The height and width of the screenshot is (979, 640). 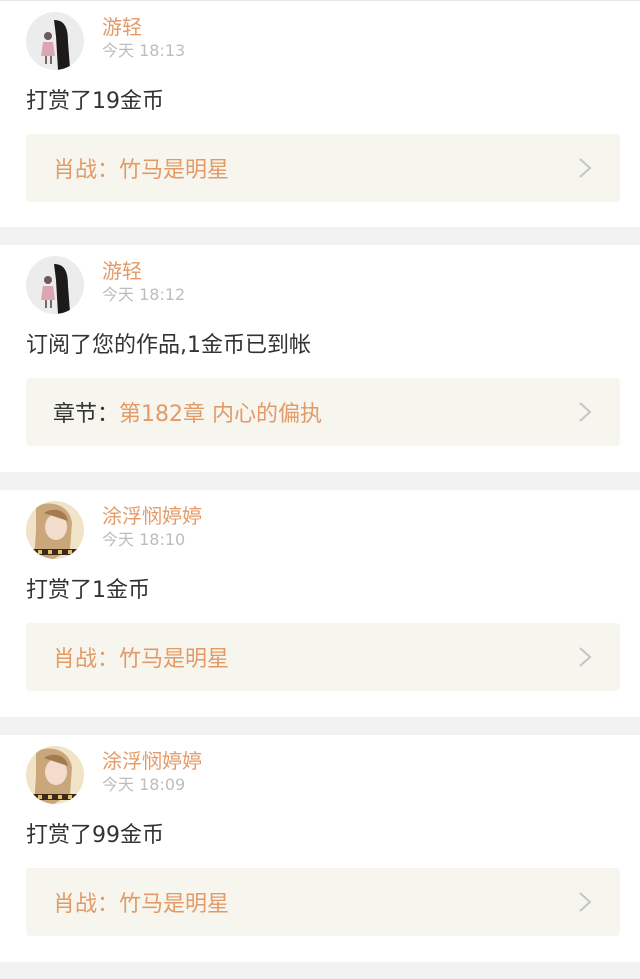 I want to click on link-title: 第182章 内心的偏执, so click(x=221, y=414).